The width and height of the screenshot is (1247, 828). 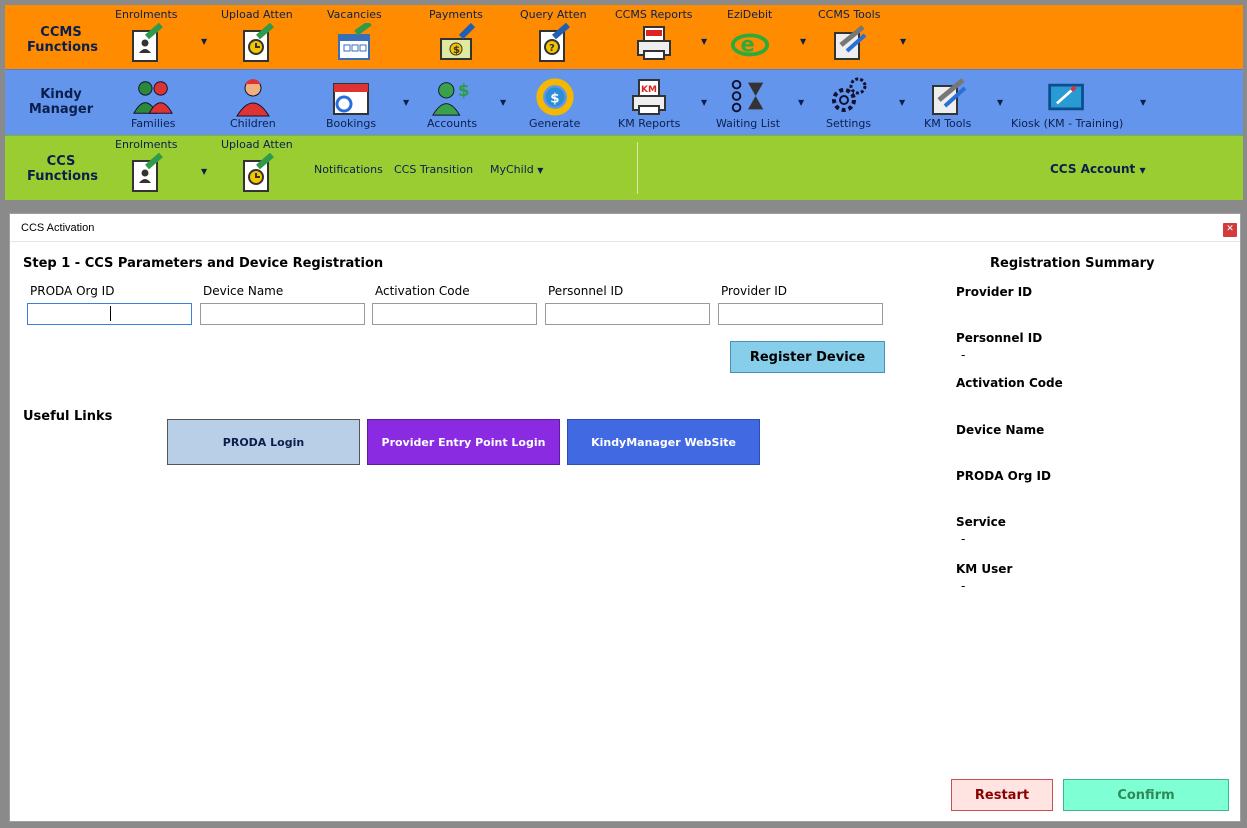 What do you see at coordinates (748, 101) in the screenshot?
I see `waiting-list-button: Waiting List` at bounding box center [748, 101].